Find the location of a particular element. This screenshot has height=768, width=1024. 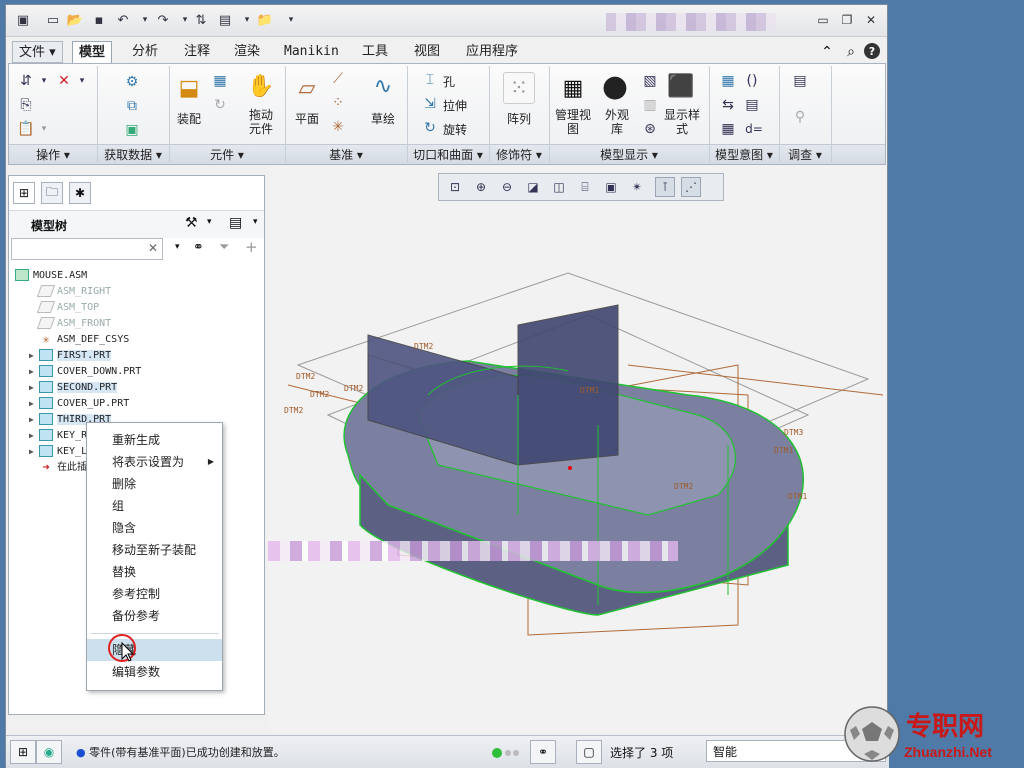

save-icon: ▪ is located at coordinates (99, 20).